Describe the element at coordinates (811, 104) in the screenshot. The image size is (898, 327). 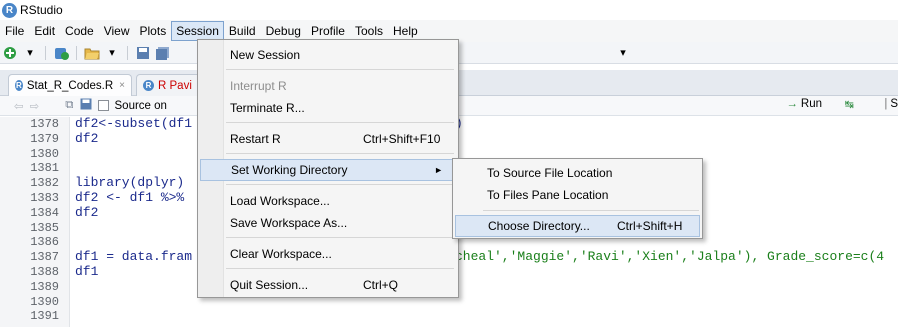
I see `run-label: Run` at that location.